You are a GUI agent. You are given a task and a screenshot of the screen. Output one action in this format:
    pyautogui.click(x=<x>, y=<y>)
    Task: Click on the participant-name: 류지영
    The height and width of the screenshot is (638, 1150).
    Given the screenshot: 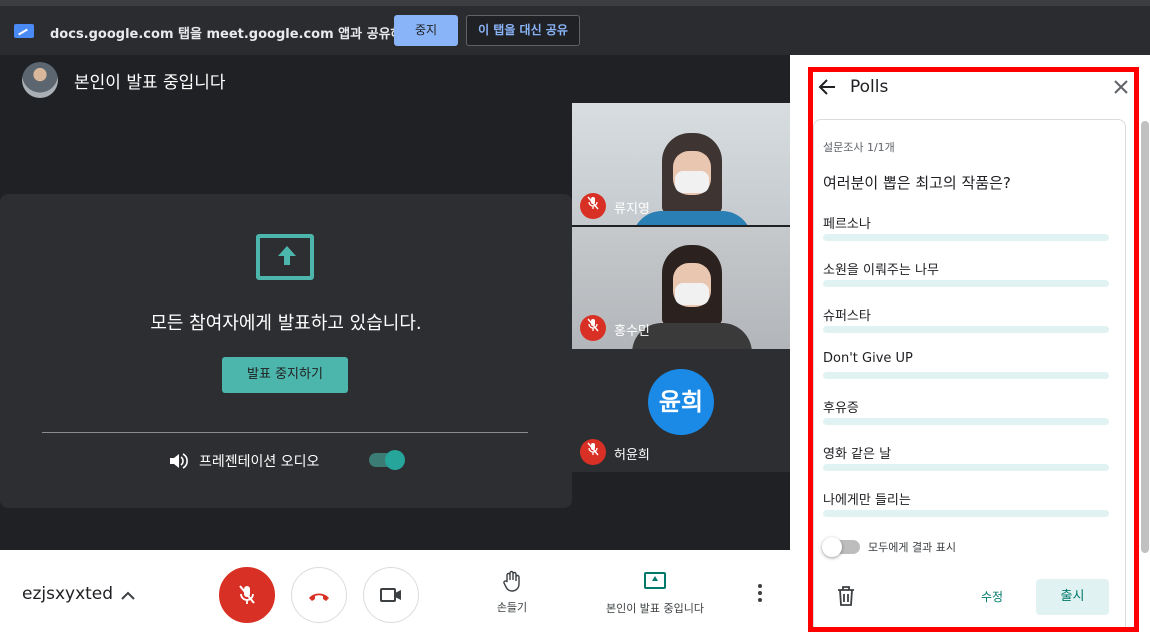 What is the action you would take?
    pyautogui.click(x=632, y=209)
    